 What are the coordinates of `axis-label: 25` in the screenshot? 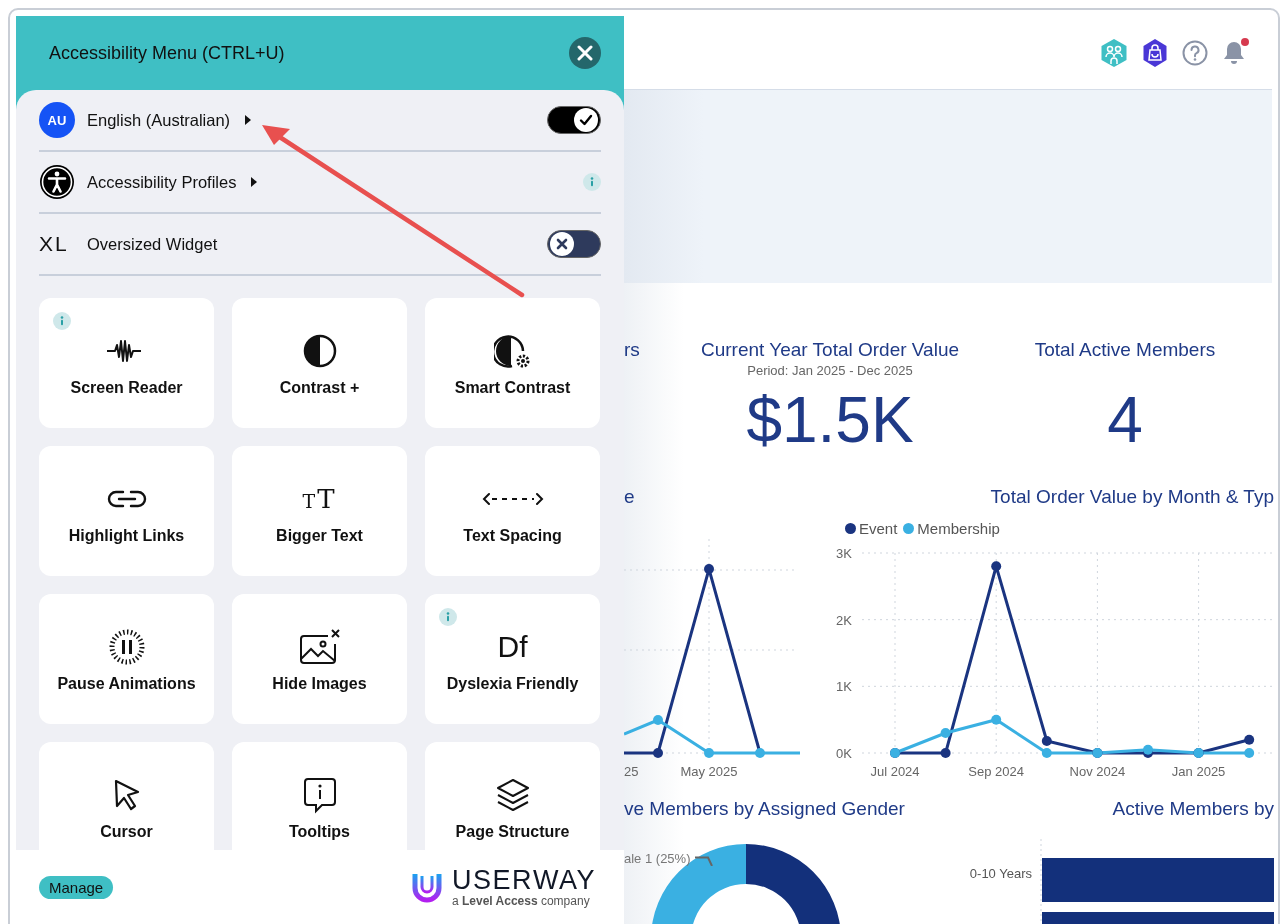 It's located at (631, 771).